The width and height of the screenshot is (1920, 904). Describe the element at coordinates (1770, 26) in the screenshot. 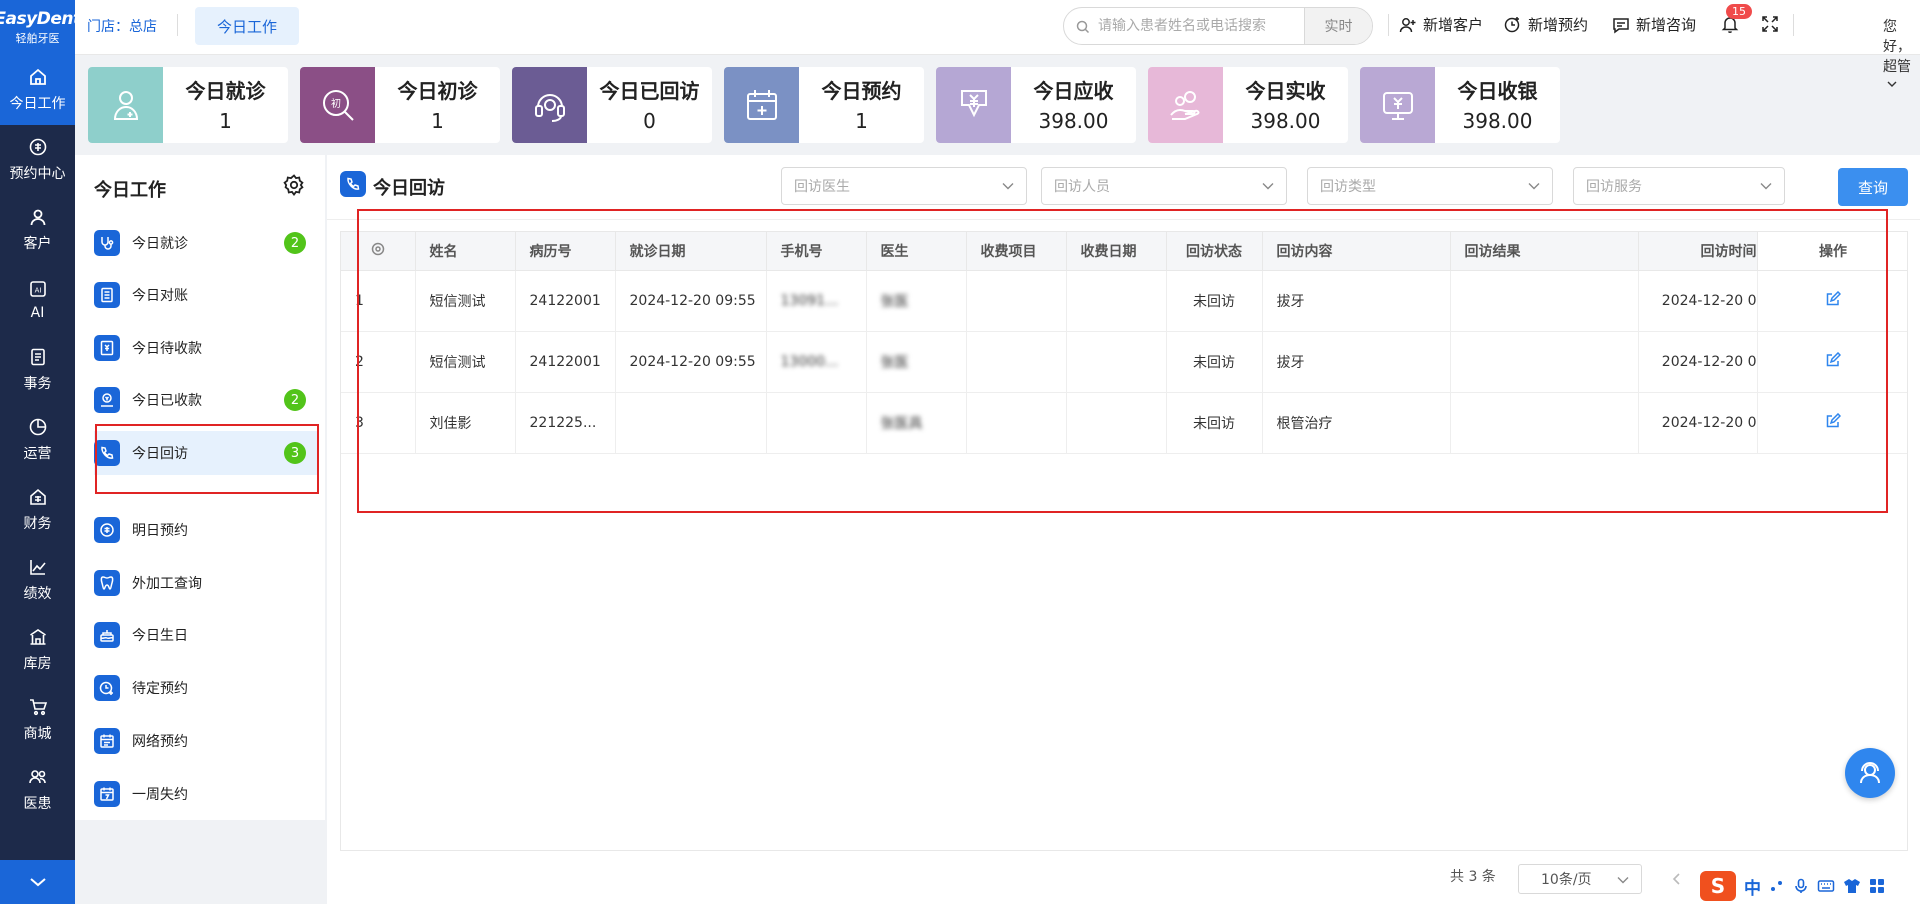

I see `fullscreen-button` at that location.